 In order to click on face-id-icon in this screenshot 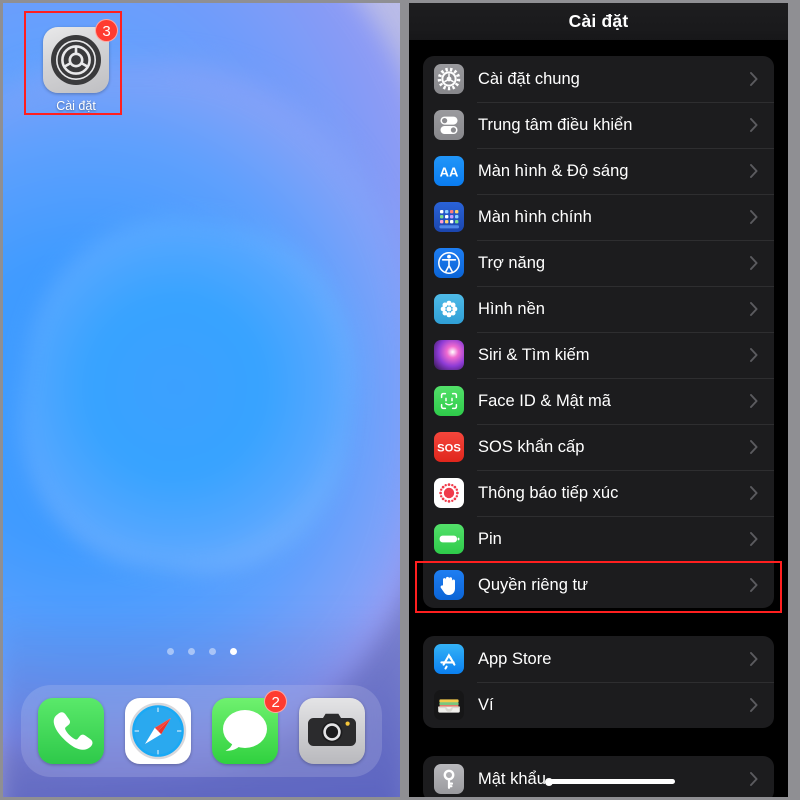, I will do `click(449, 401)`.